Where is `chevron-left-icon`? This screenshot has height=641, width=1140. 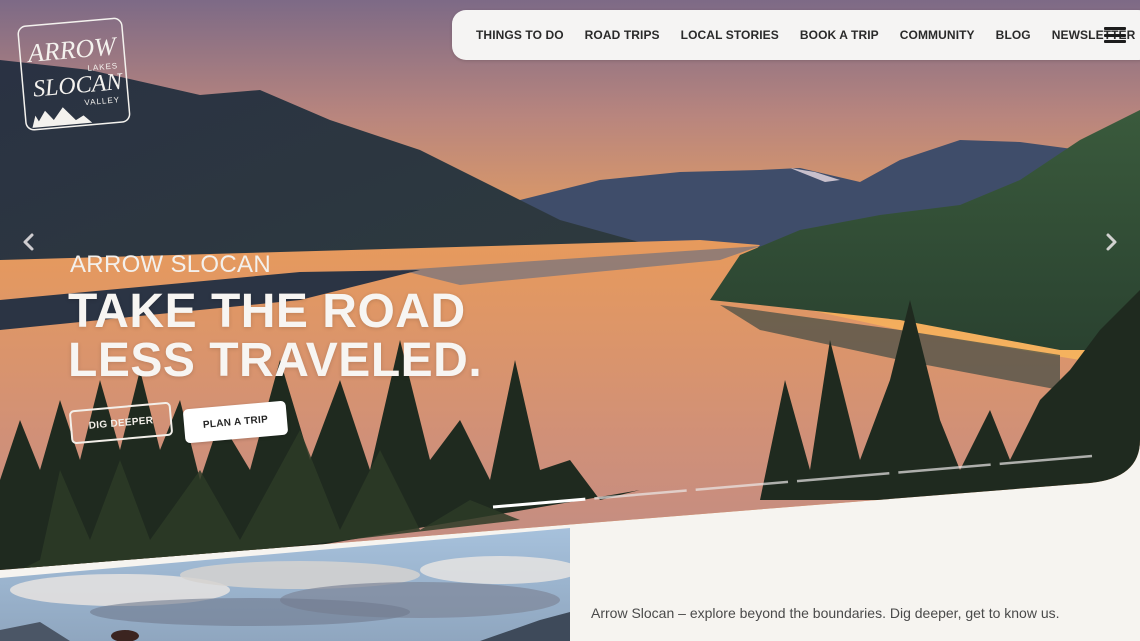
chevron-left-icon is located at coordinates (29, 242).